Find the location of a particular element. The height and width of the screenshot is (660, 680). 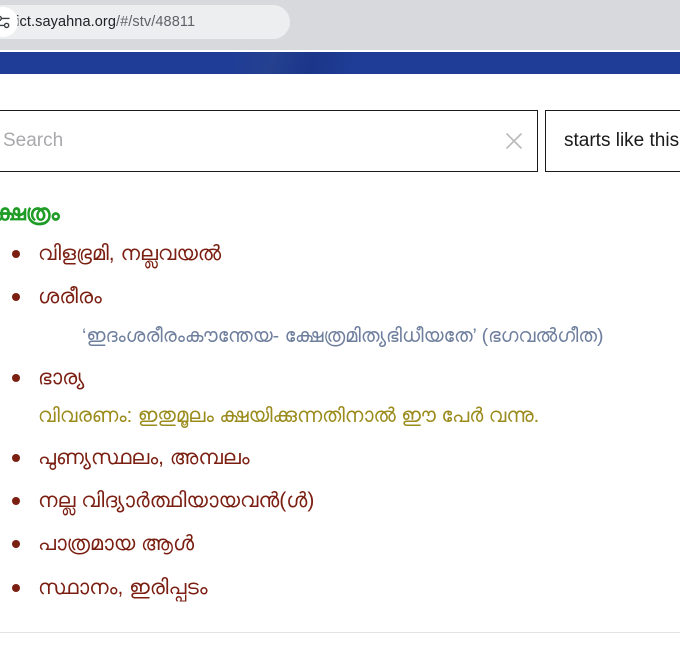

sense-text: സ്ഥാനം, ഇരിപ്പടം is located at coordinates (123, 587).